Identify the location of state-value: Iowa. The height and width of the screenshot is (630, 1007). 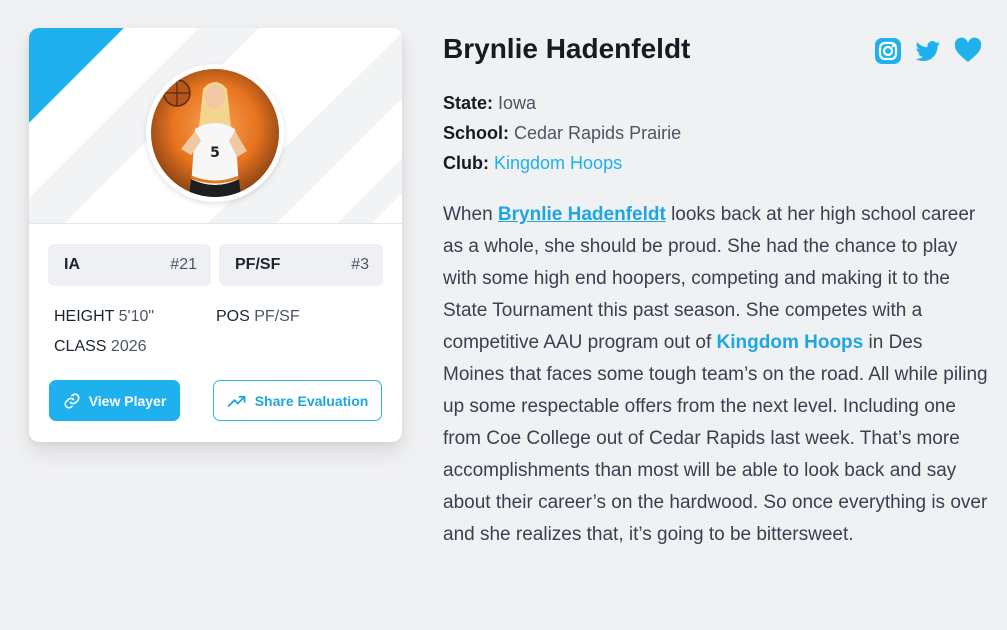
(517, 103).